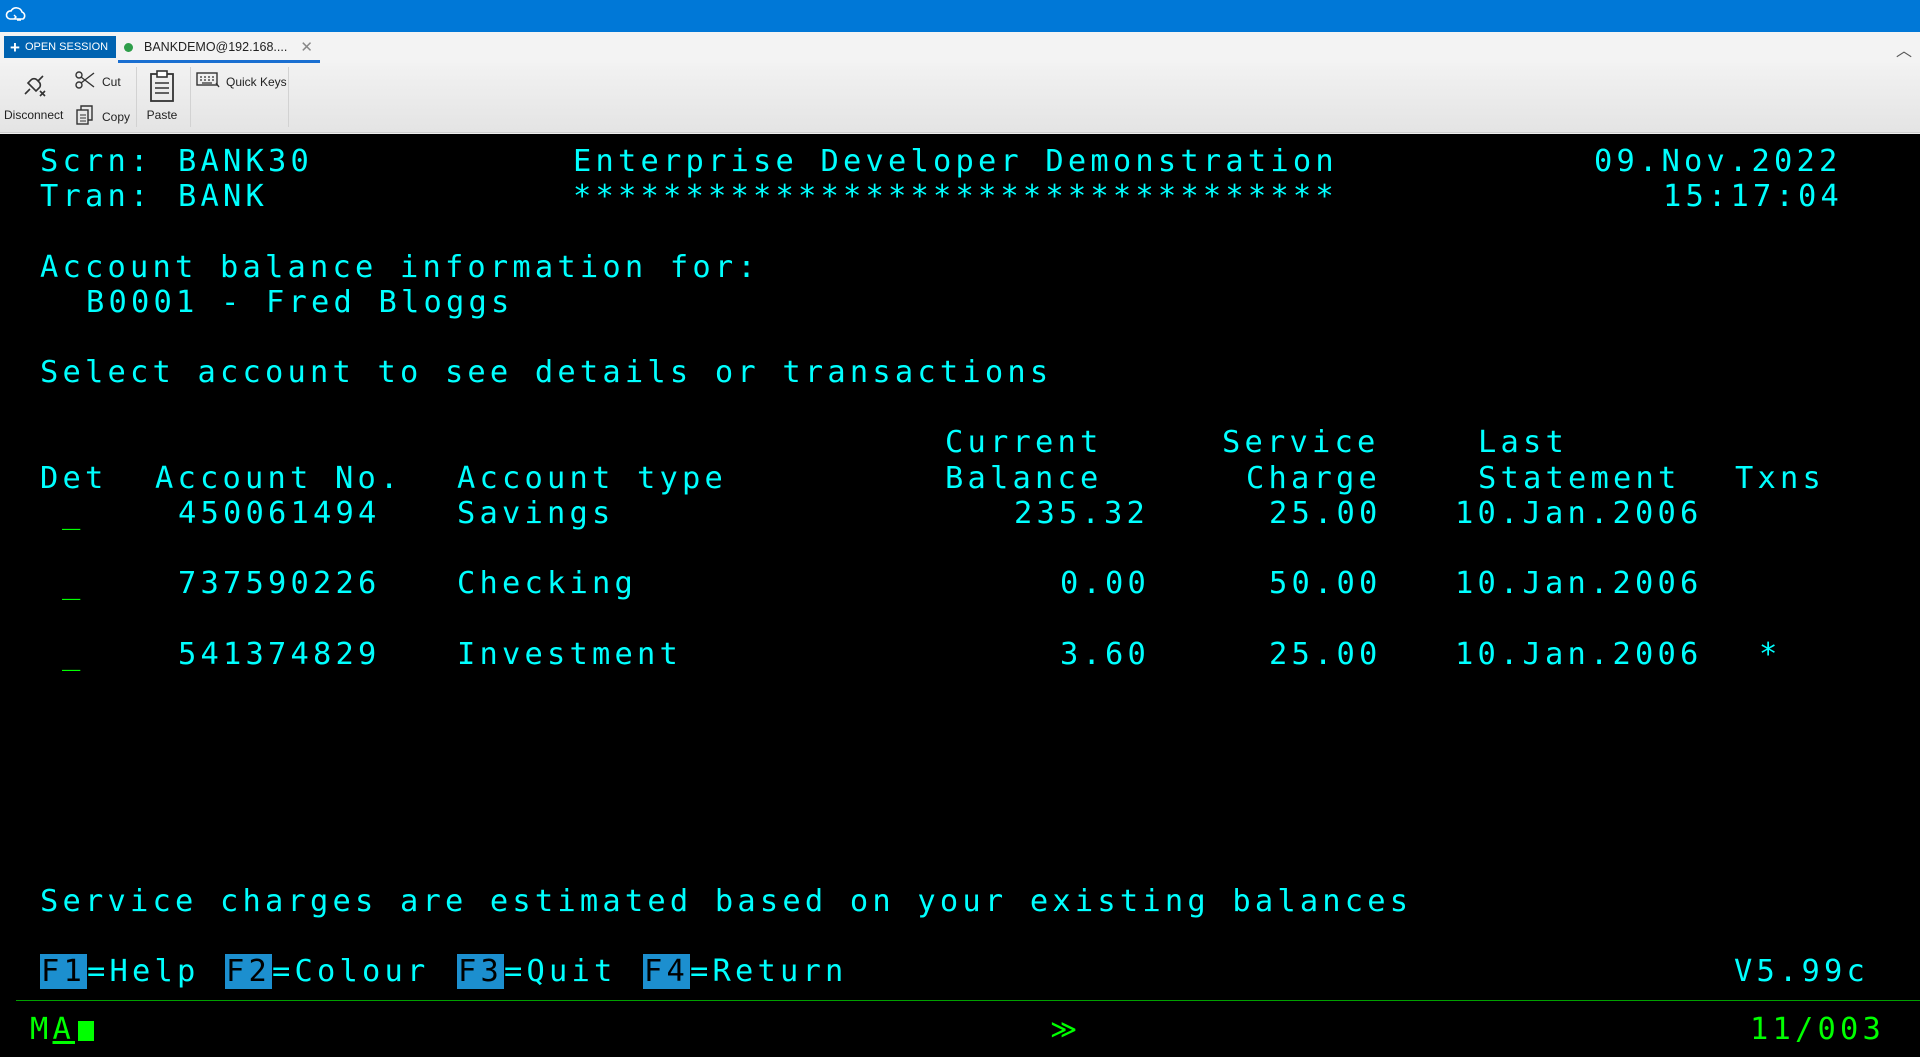  I want to click on cut-label: Cut, so click(111, 81).